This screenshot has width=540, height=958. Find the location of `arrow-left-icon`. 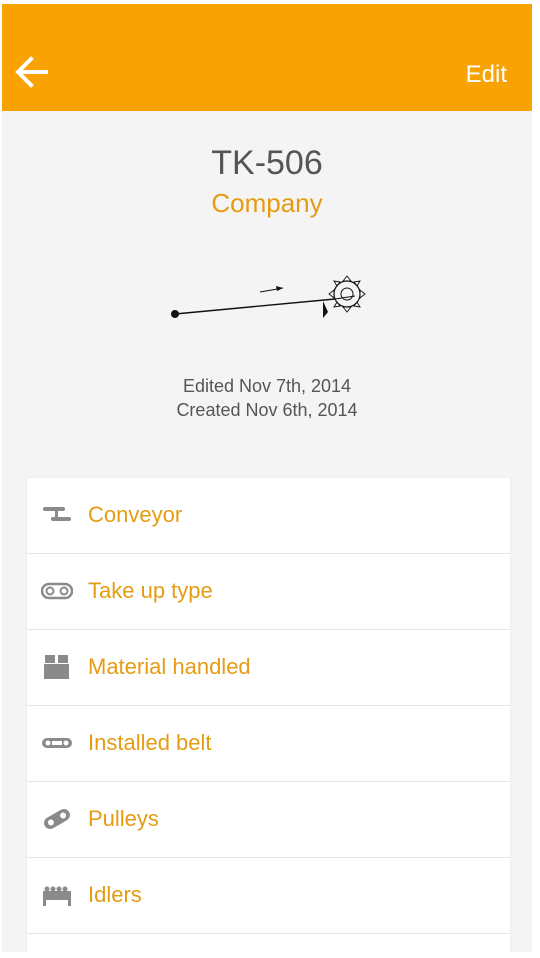

arrow-left-icon is located at coordinates (31, 72).